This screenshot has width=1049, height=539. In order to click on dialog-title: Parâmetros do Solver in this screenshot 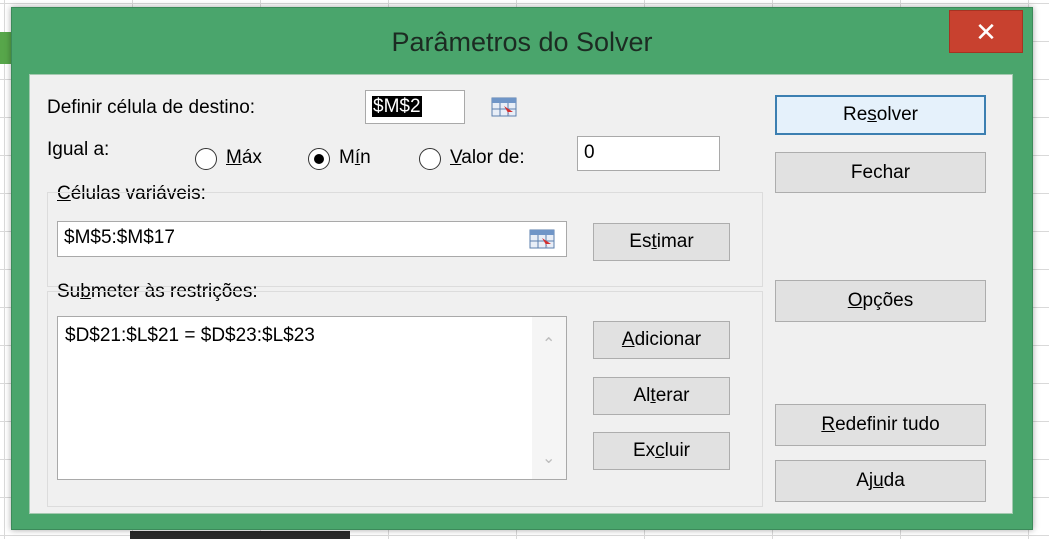, I will do `click(522, 42)`.